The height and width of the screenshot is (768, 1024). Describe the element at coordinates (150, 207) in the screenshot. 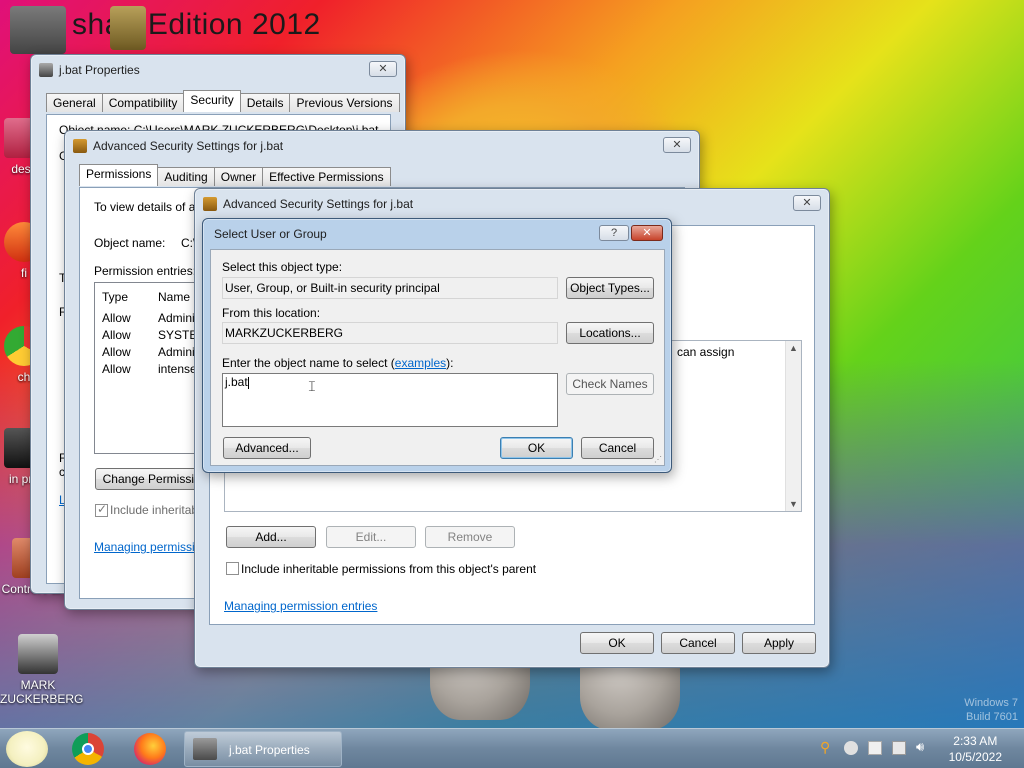

I see `advanced-back-intro: To view details of a p` at that location.